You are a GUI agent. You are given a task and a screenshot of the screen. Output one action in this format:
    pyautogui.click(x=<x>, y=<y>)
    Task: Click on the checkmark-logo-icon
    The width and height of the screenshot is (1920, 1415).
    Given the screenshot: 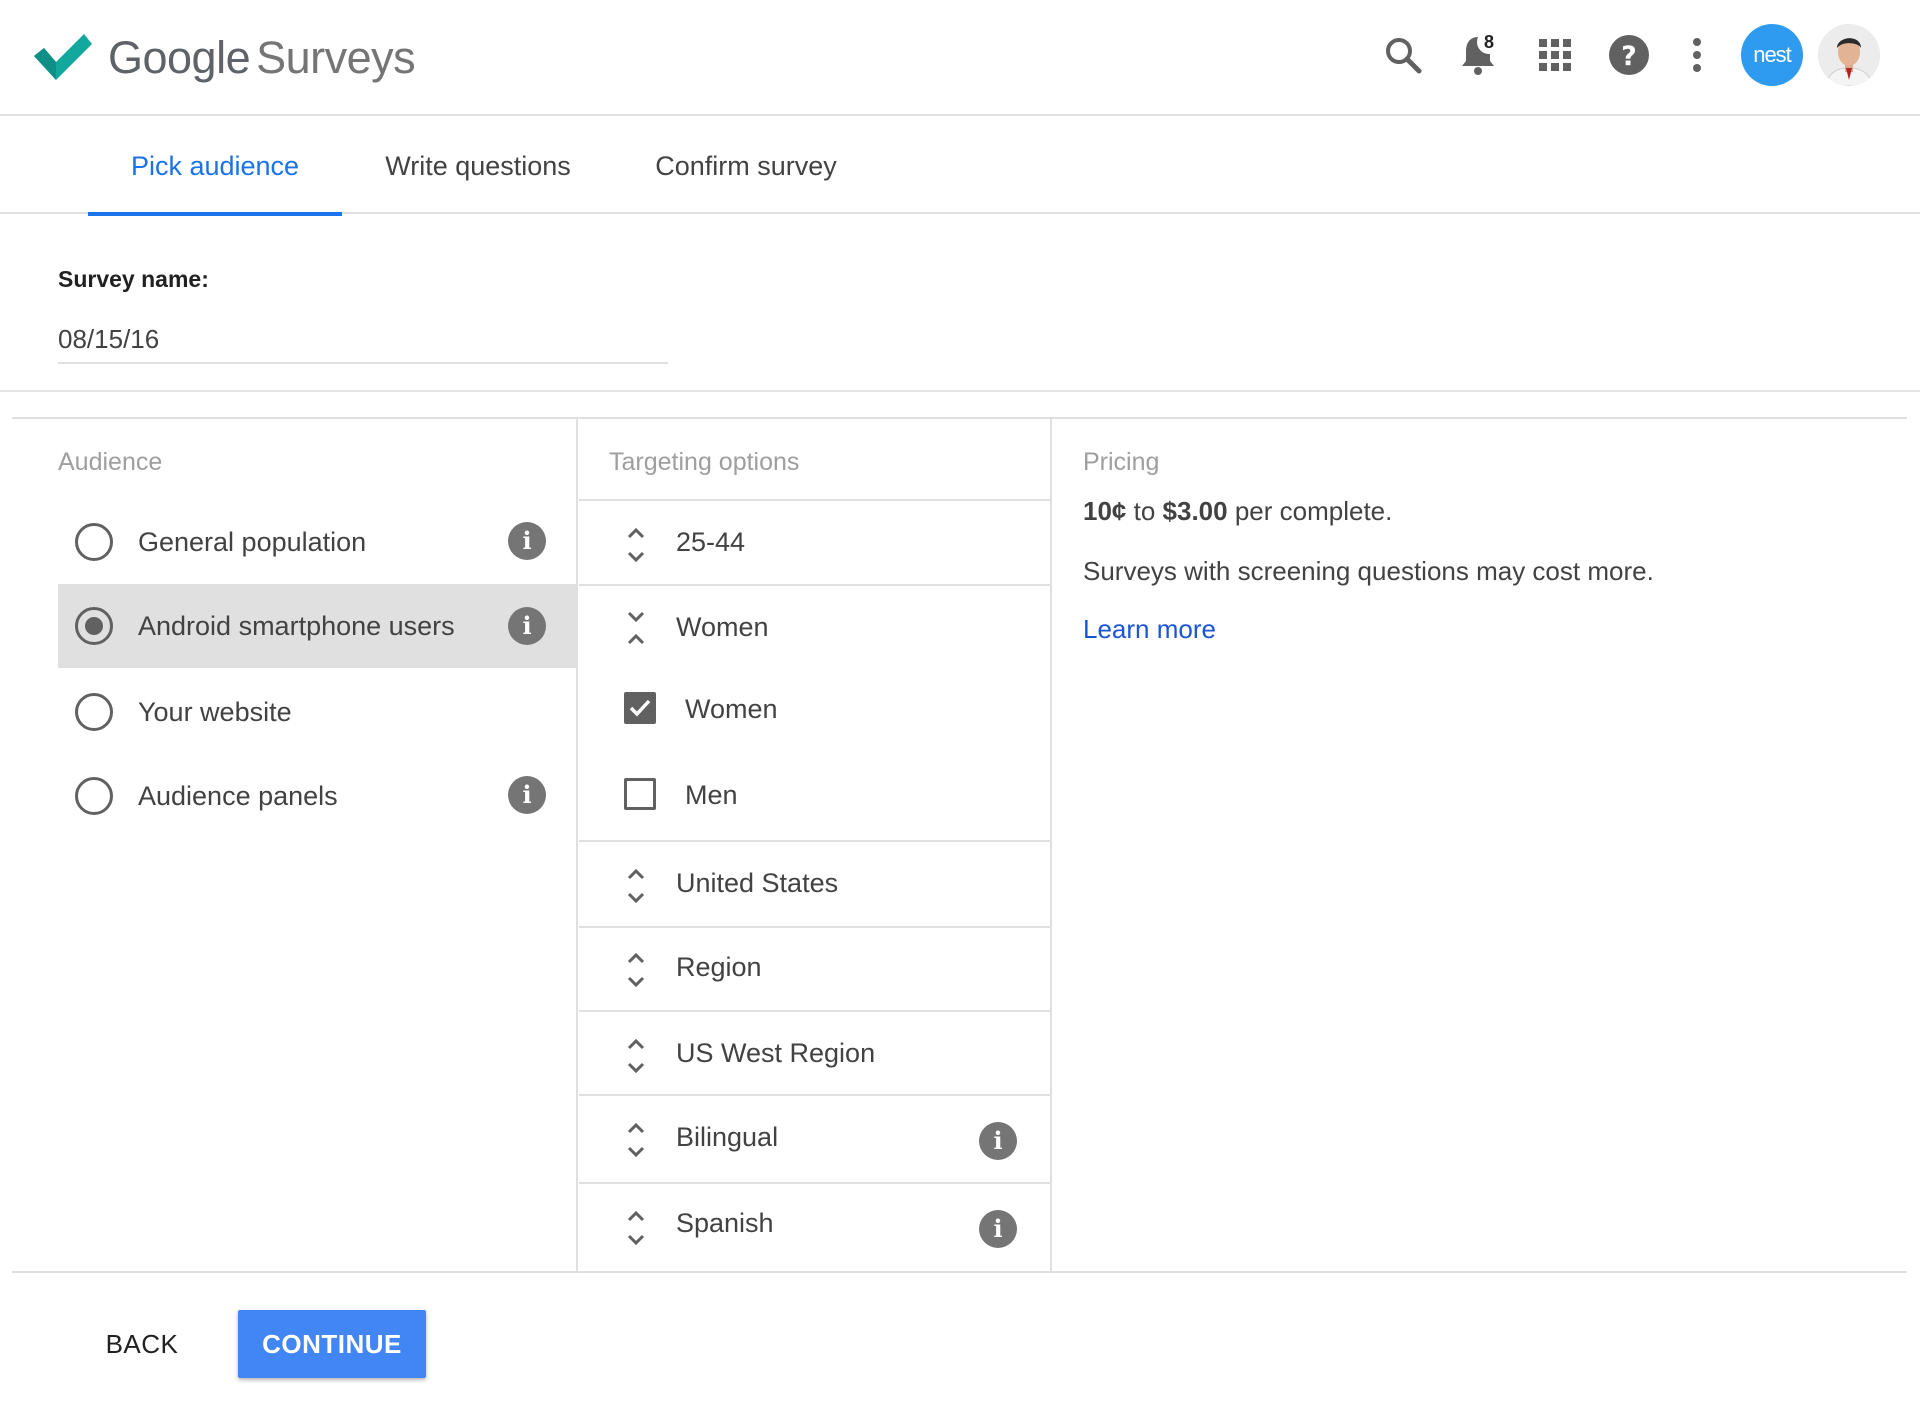 What is the action you would take?
    pyautogui.click(x=63, y=57)
    